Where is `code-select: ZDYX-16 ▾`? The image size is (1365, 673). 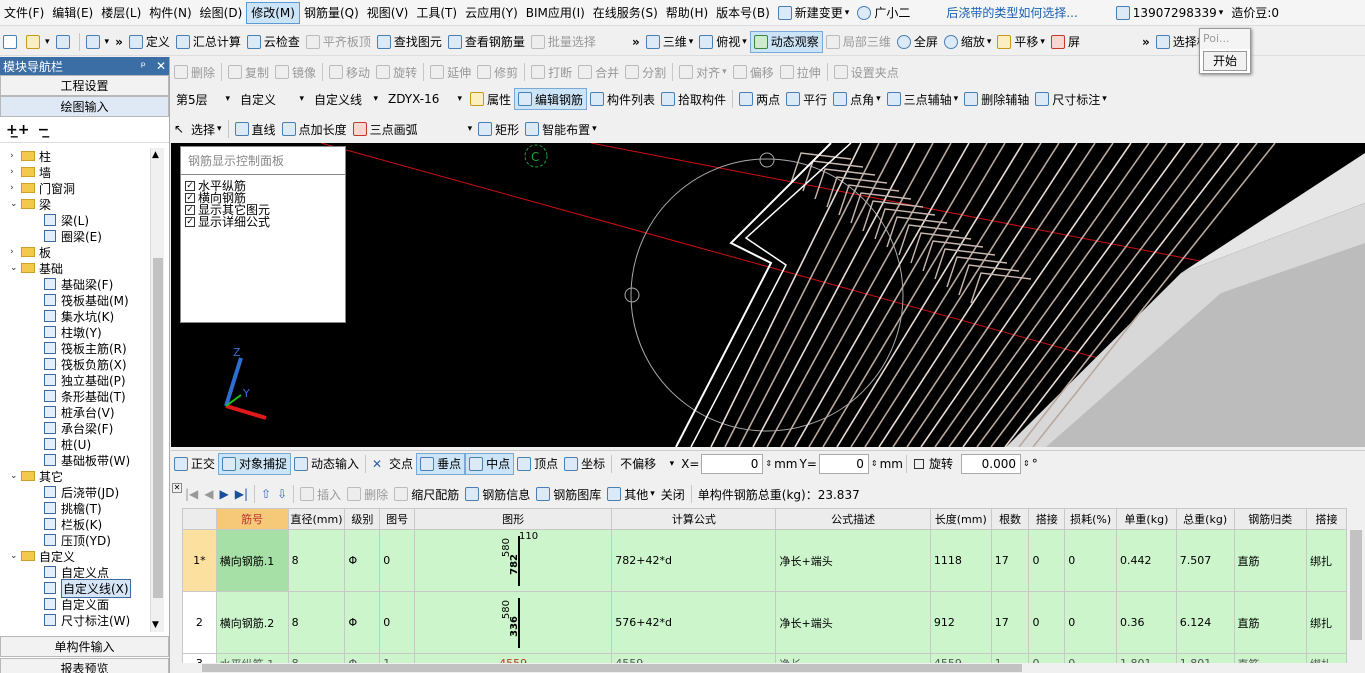
code-select: ZDYX-16 ▾ is located at coordinates (425, 99).